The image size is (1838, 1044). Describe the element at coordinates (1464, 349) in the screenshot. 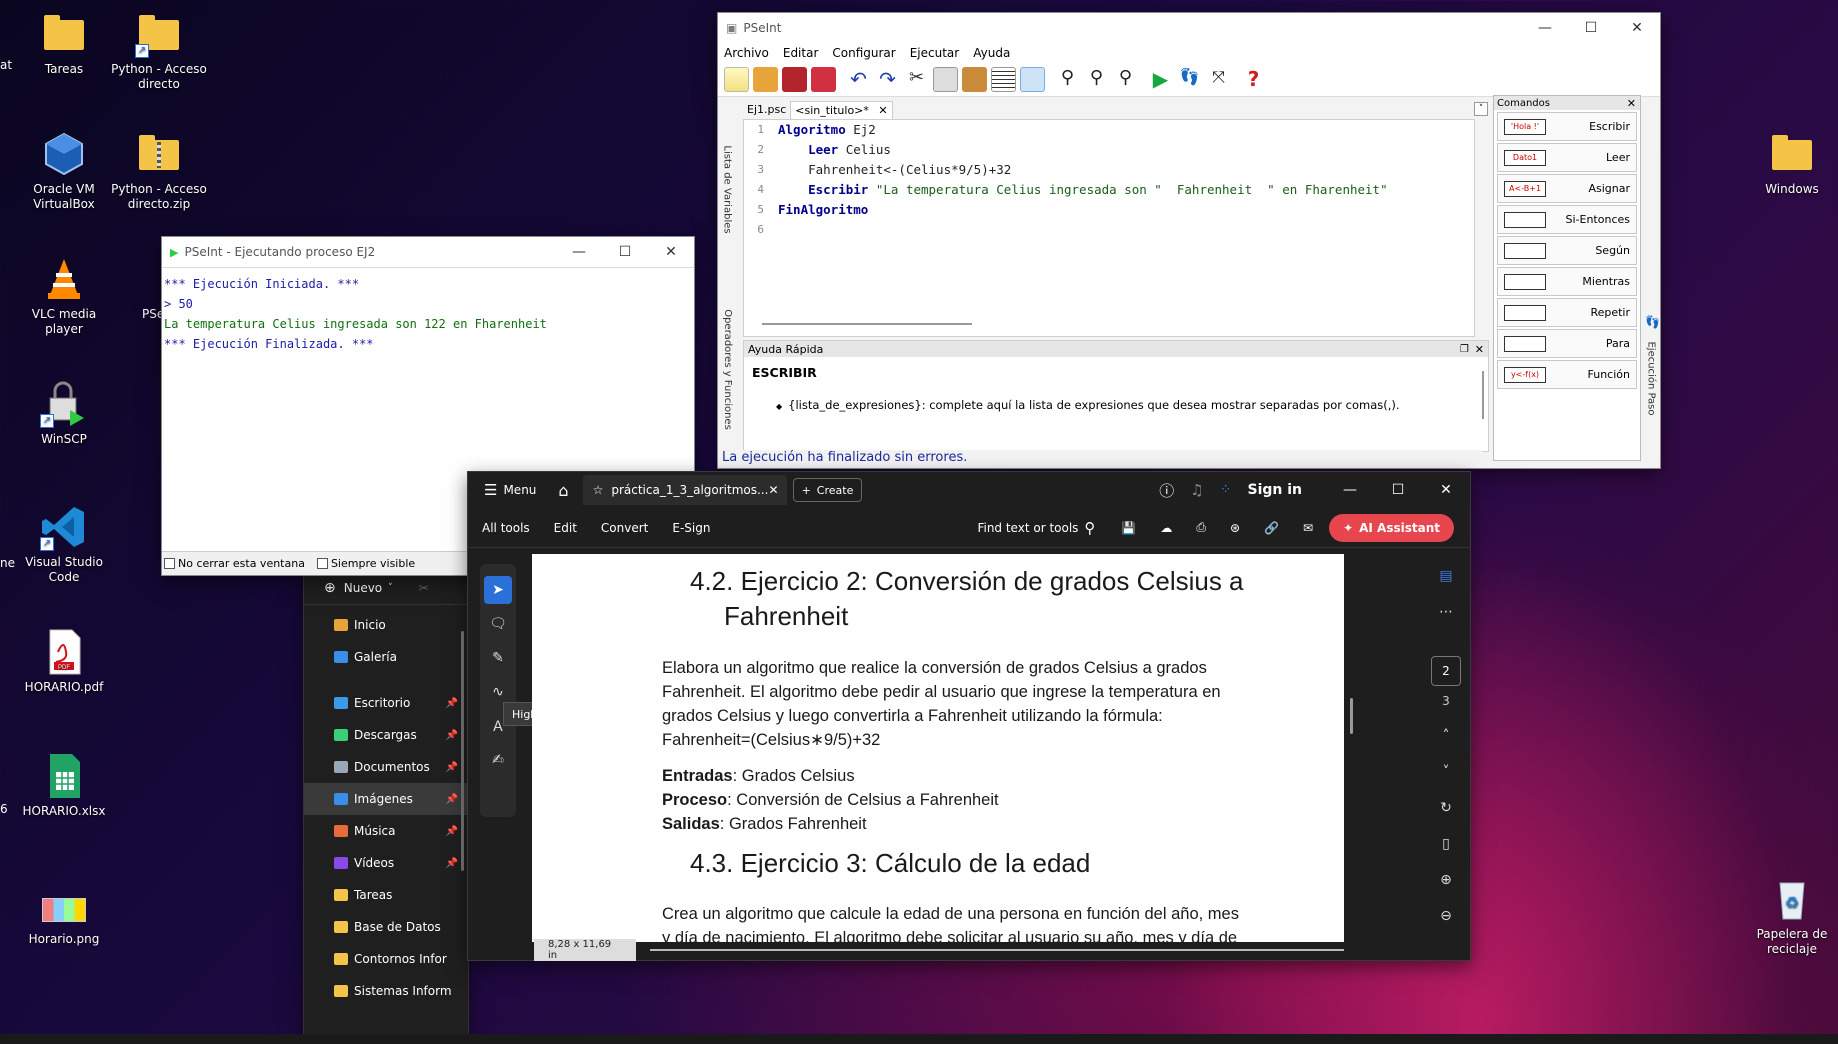

I see `restore-icon: ❐` at that location.